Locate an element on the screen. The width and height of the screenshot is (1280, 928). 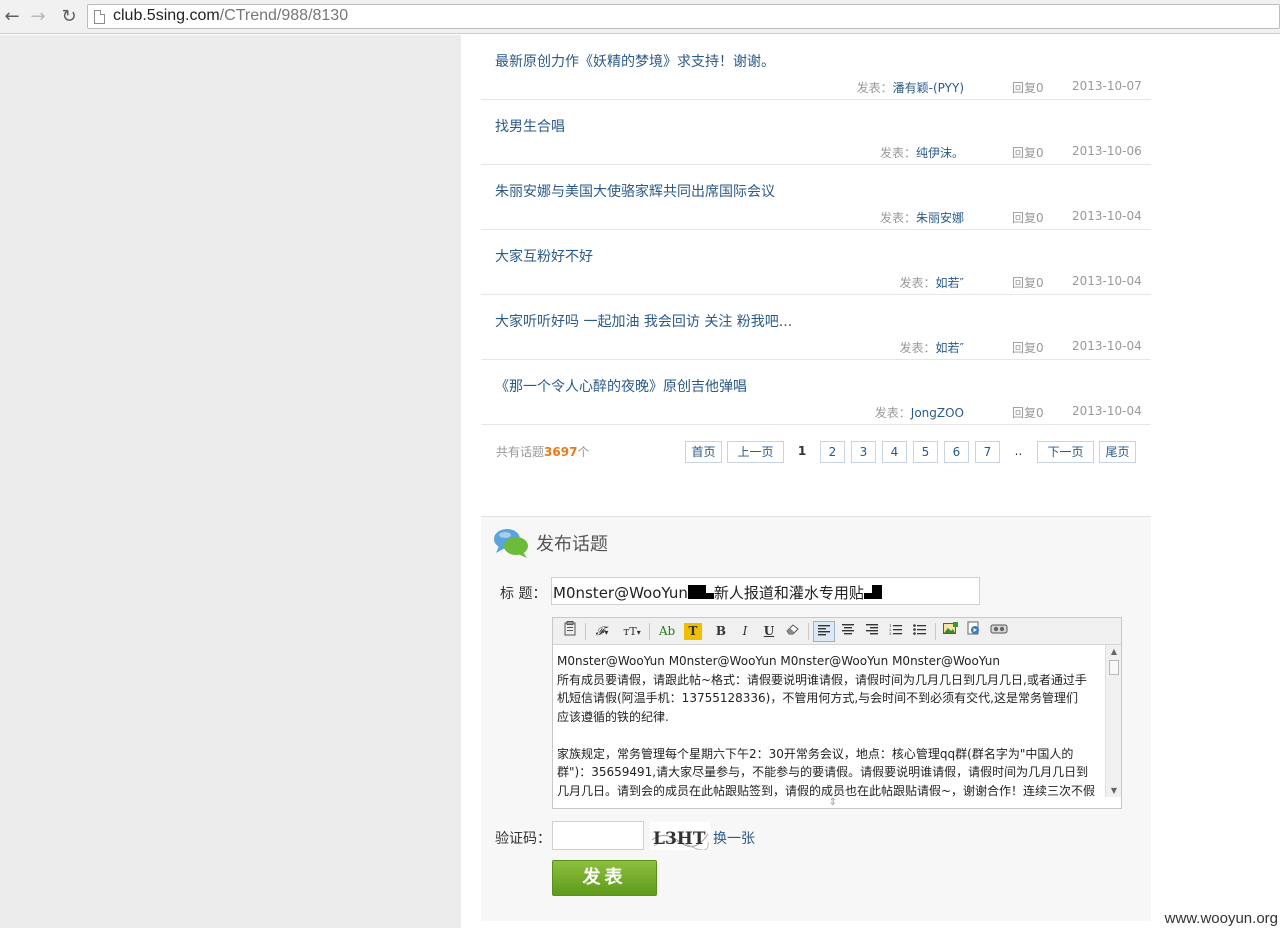
underline-icon: U is located at coordinates (769, 631).